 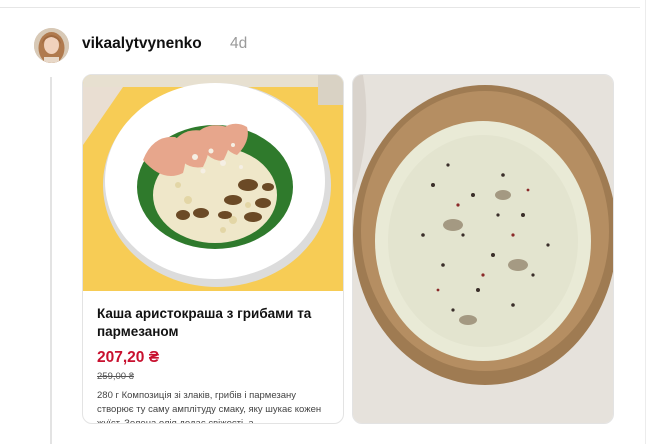 What do you see at coordinates (645, 222) in the screenshot?
I see `scroll-edge` at bounding box center [645, 222].